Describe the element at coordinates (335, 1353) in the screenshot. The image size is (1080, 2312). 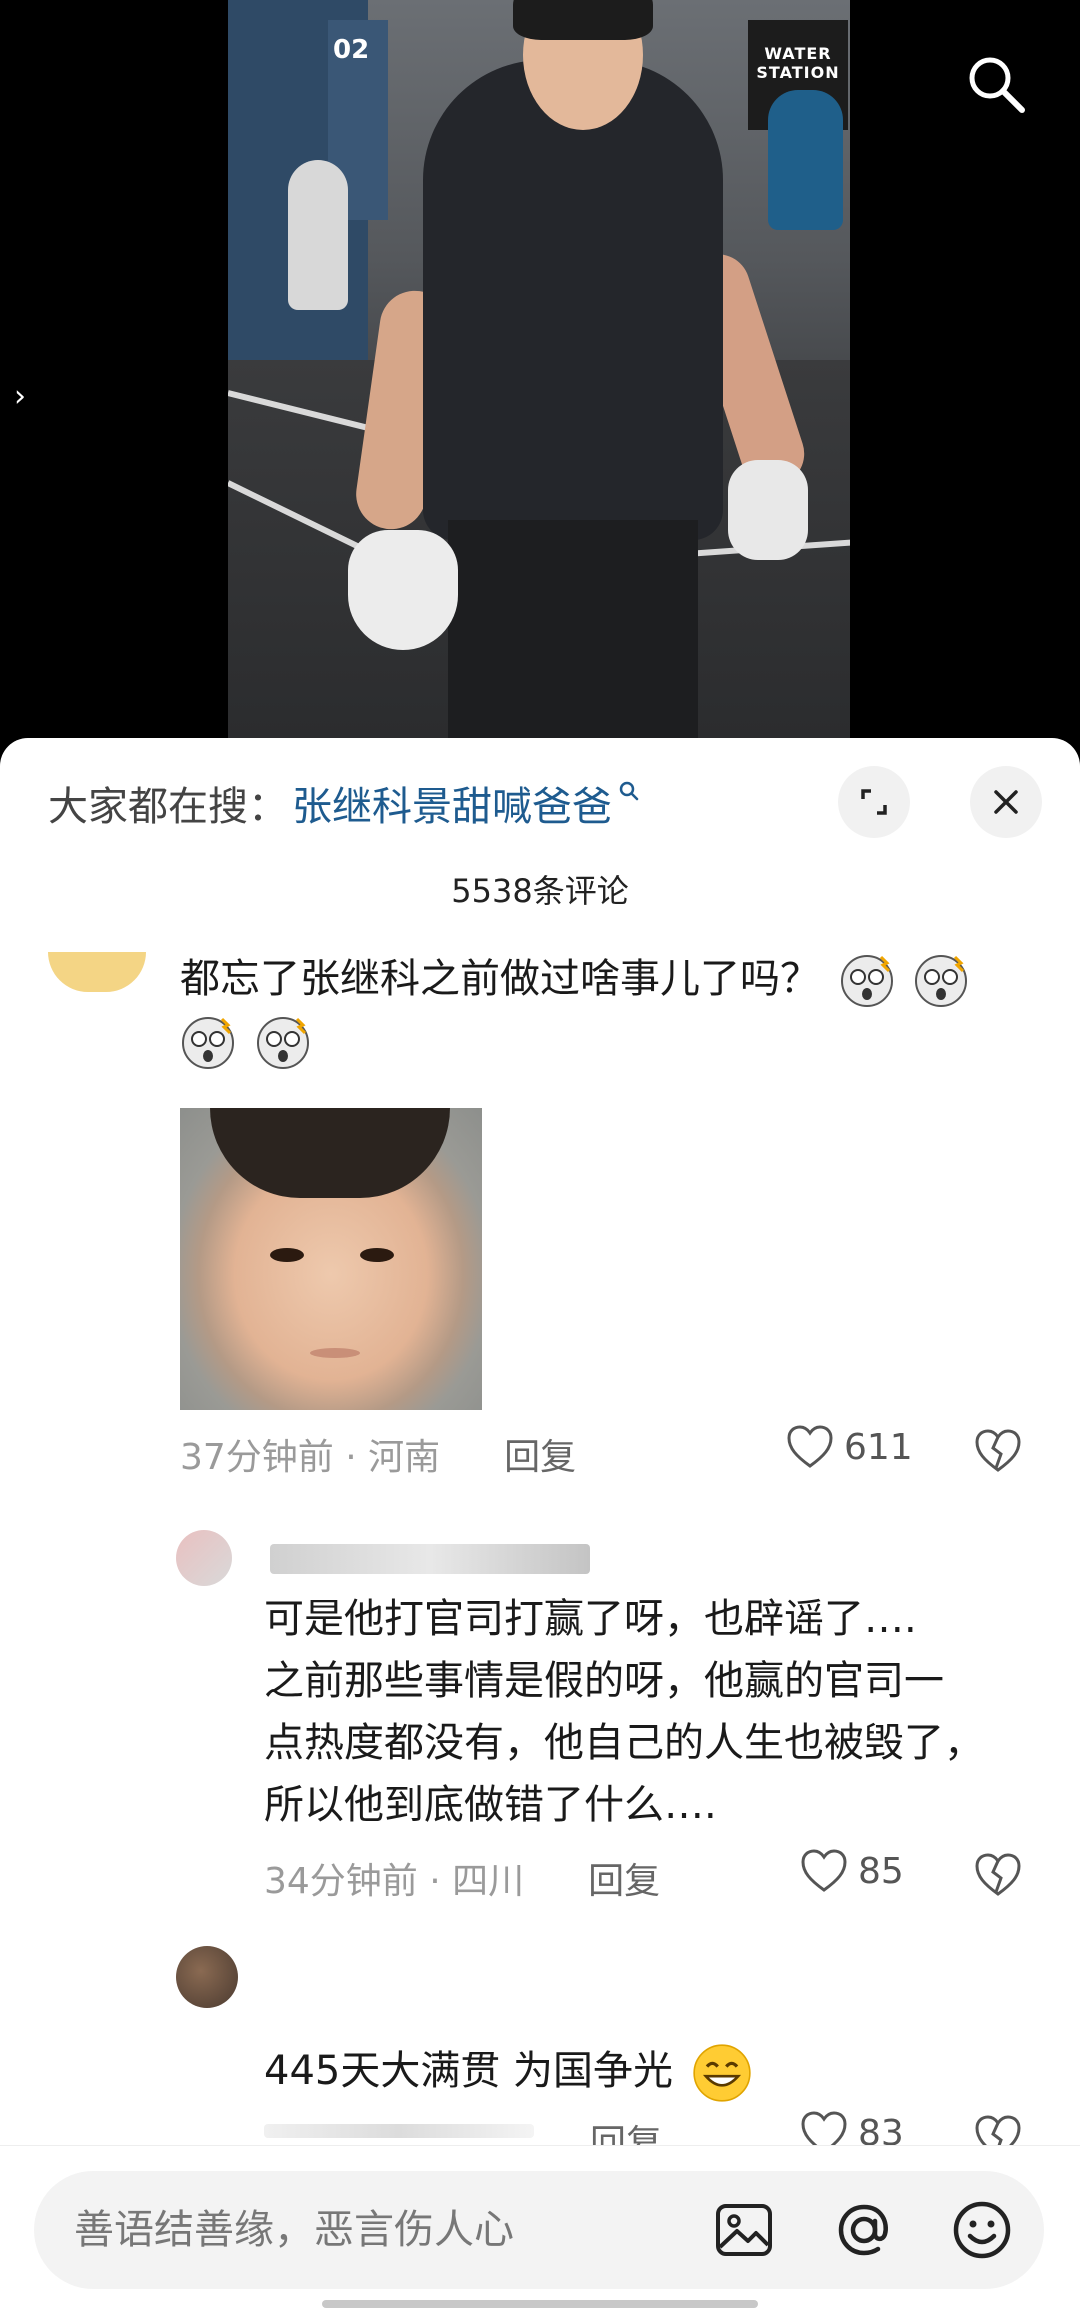
I see `mouth` at that location.